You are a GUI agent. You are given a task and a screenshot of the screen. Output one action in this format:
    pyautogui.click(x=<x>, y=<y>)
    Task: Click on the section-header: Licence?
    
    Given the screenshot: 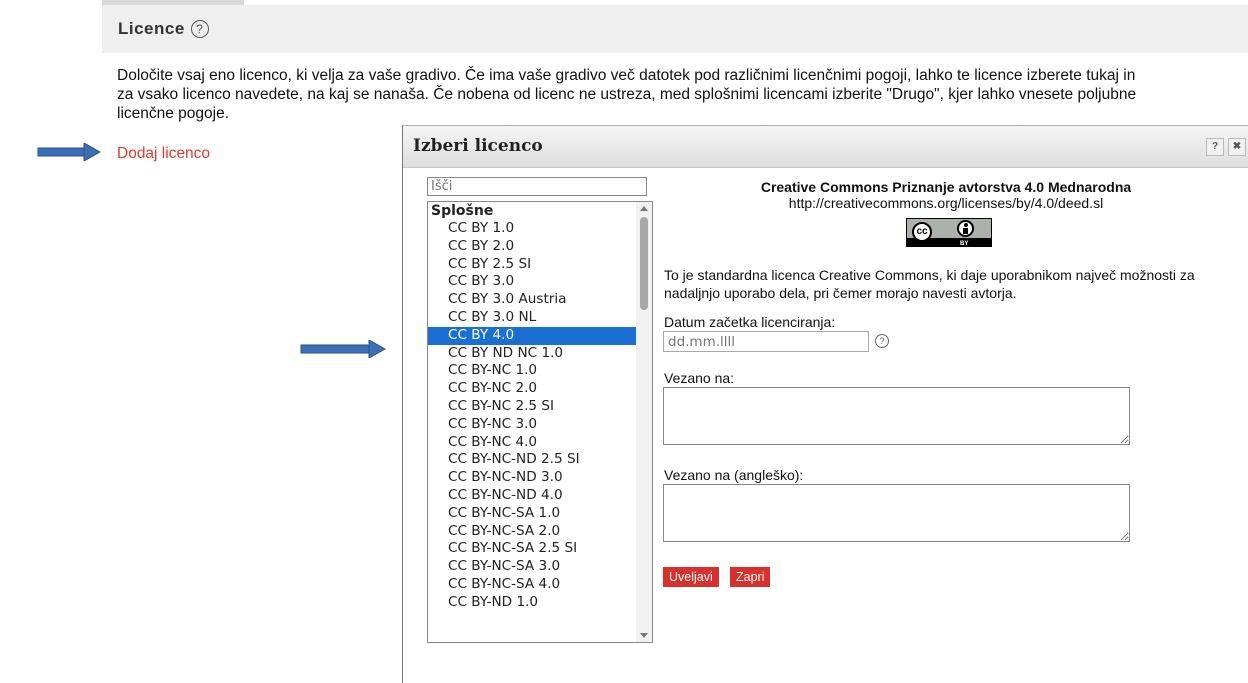 What is the action you would take?
    pyautogui.click(x=675, y=29)
    